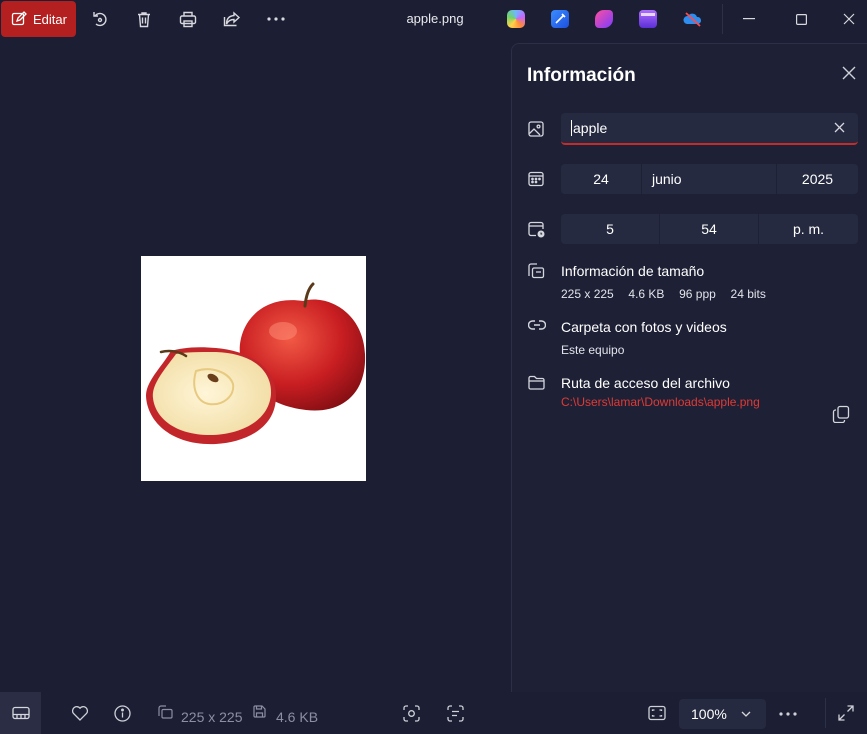 Image resolution: width=867 pixels, height=734 pixels. I want to click on bit-depth-value: 24 bits, so click(748, 294).